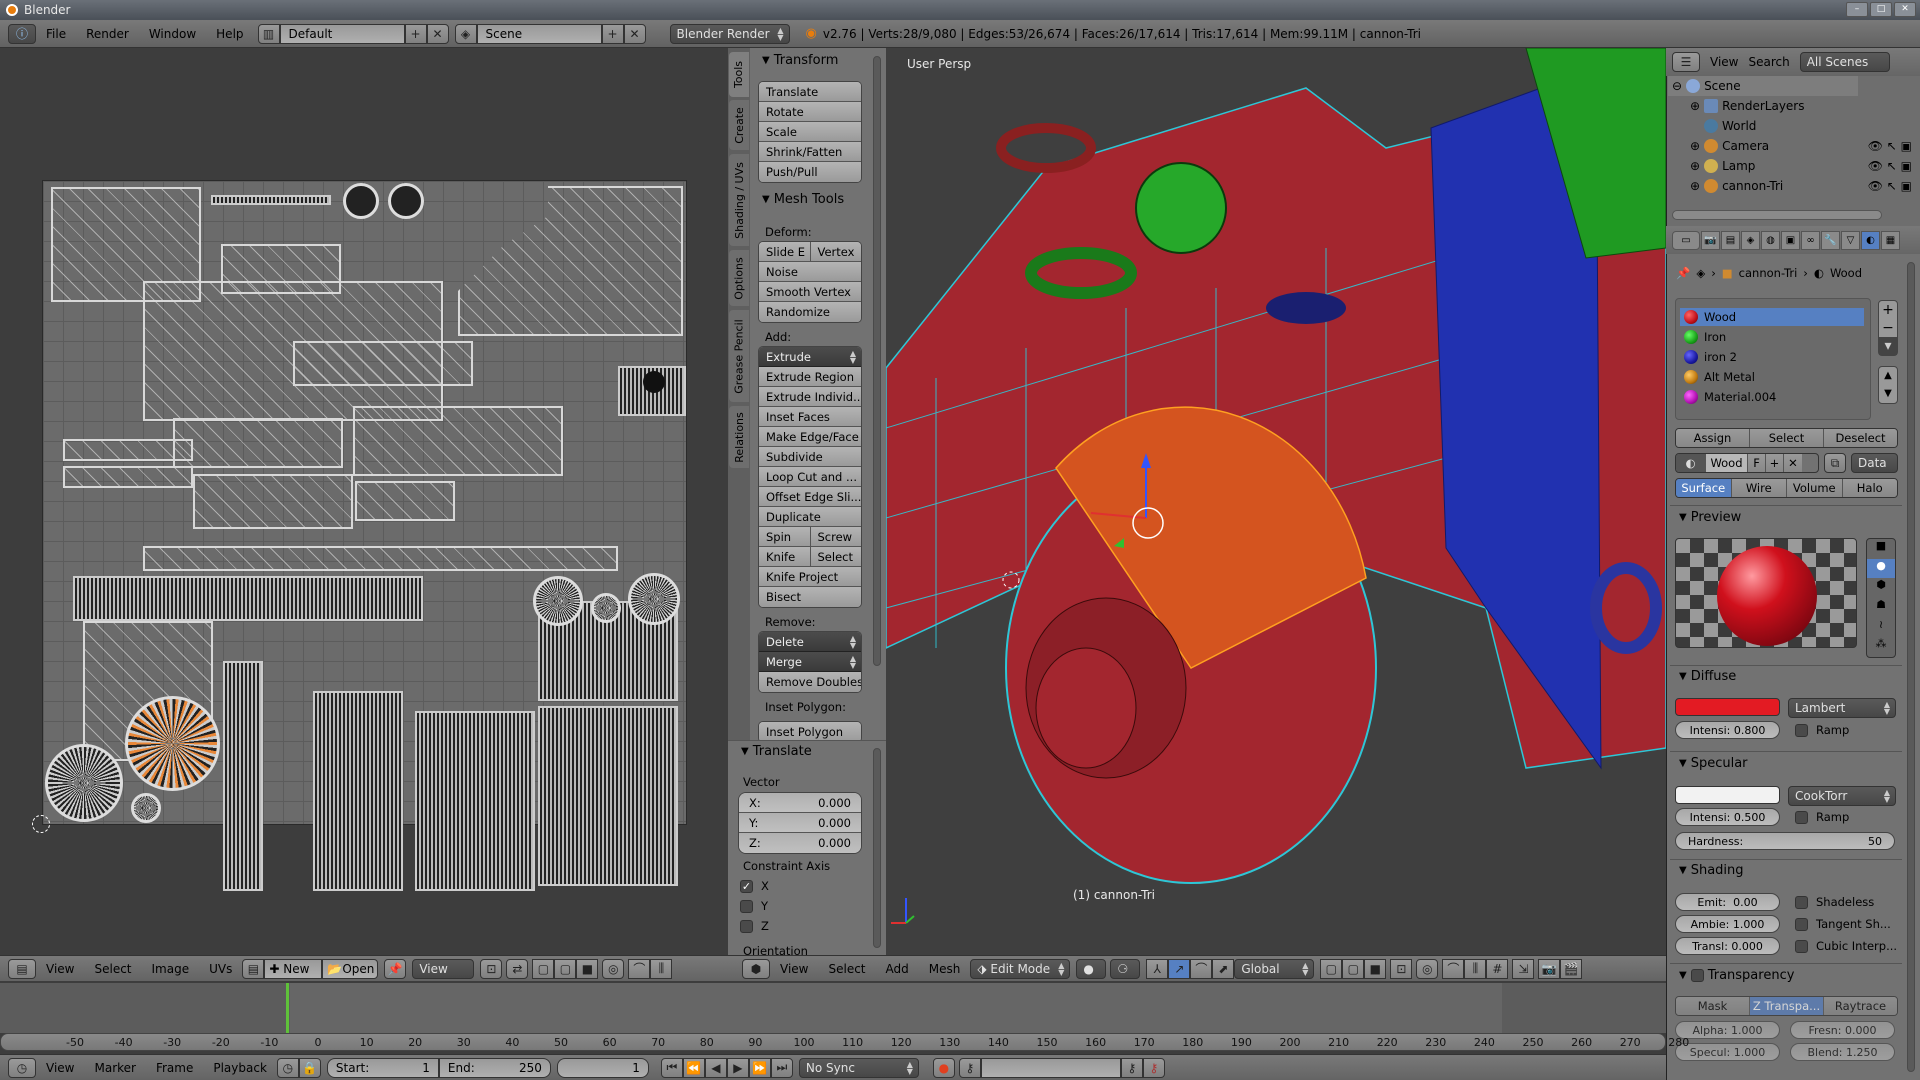  I want to click on interaction-mode-dropdown: ⬗ Edit Mode ▲ ▼, so click(1020, 968).